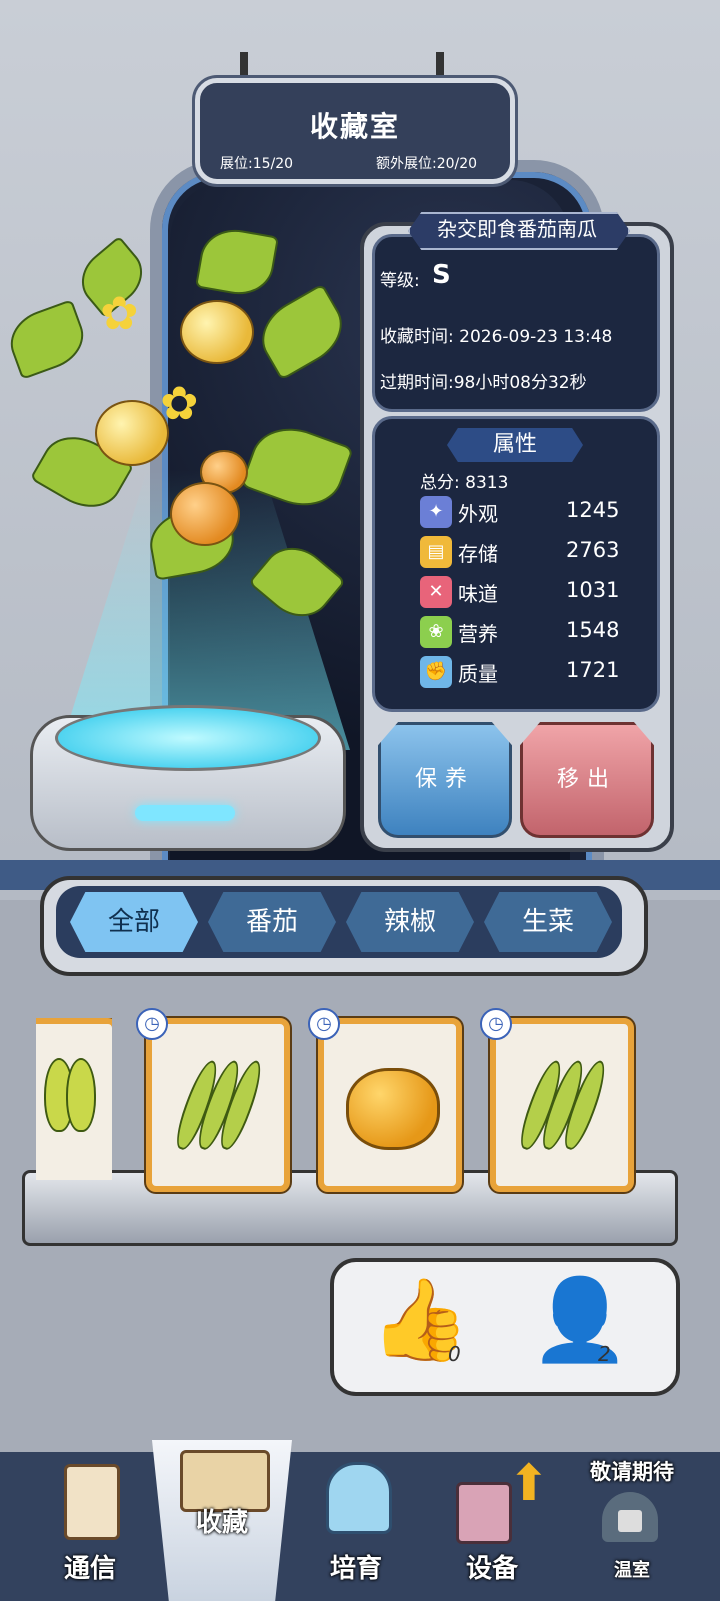  What do you see at coordinates (478, 554) in the screenshot?
I see `stat-name: 存储` at bounding box center [478, 554].